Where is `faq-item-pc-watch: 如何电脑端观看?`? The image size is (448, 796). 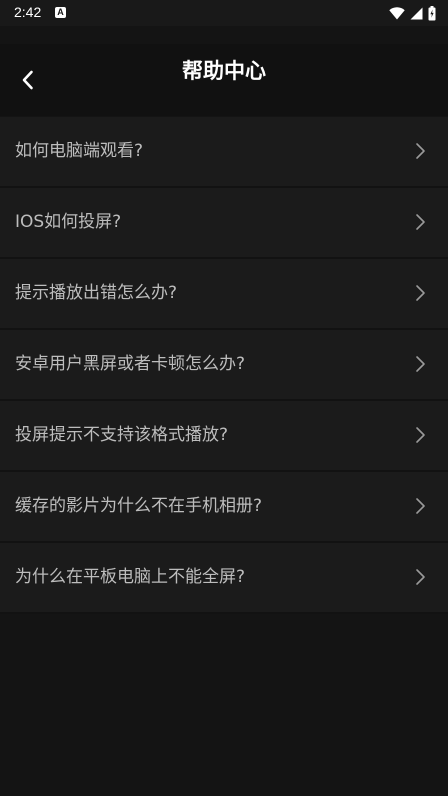
faq-item-pc-watch: 如何电脑端观看? is located at coordinates (224, 152).